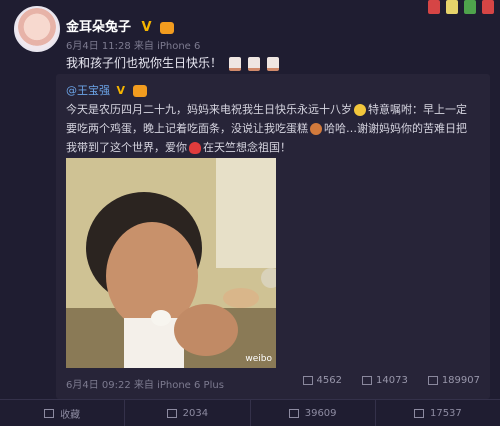 This screenshot has width=500, height=426. What do you see at coordinates (88, 90) in the screenshot?
I see `repost-author-name: @王宝强` at bounding box center [88, 90].